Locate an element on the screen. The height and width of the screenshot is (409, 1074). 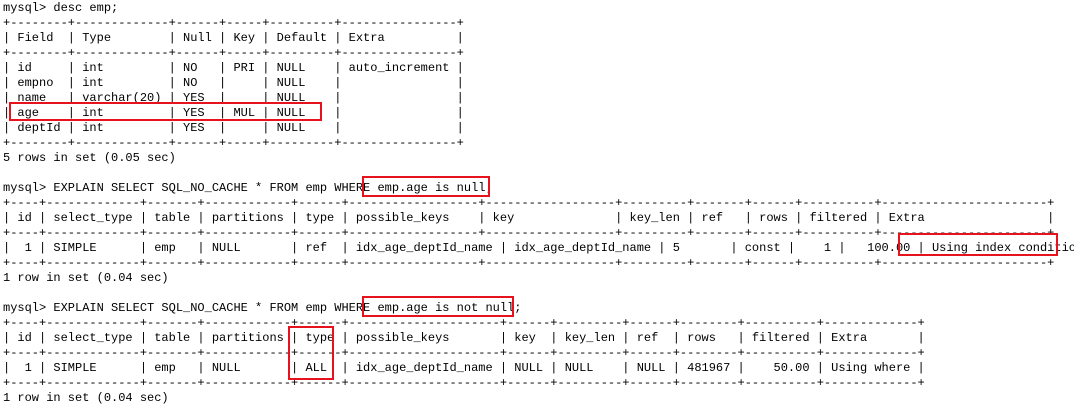
prompt-line: mysql> desc emp; is located at coordinates (61, 8).